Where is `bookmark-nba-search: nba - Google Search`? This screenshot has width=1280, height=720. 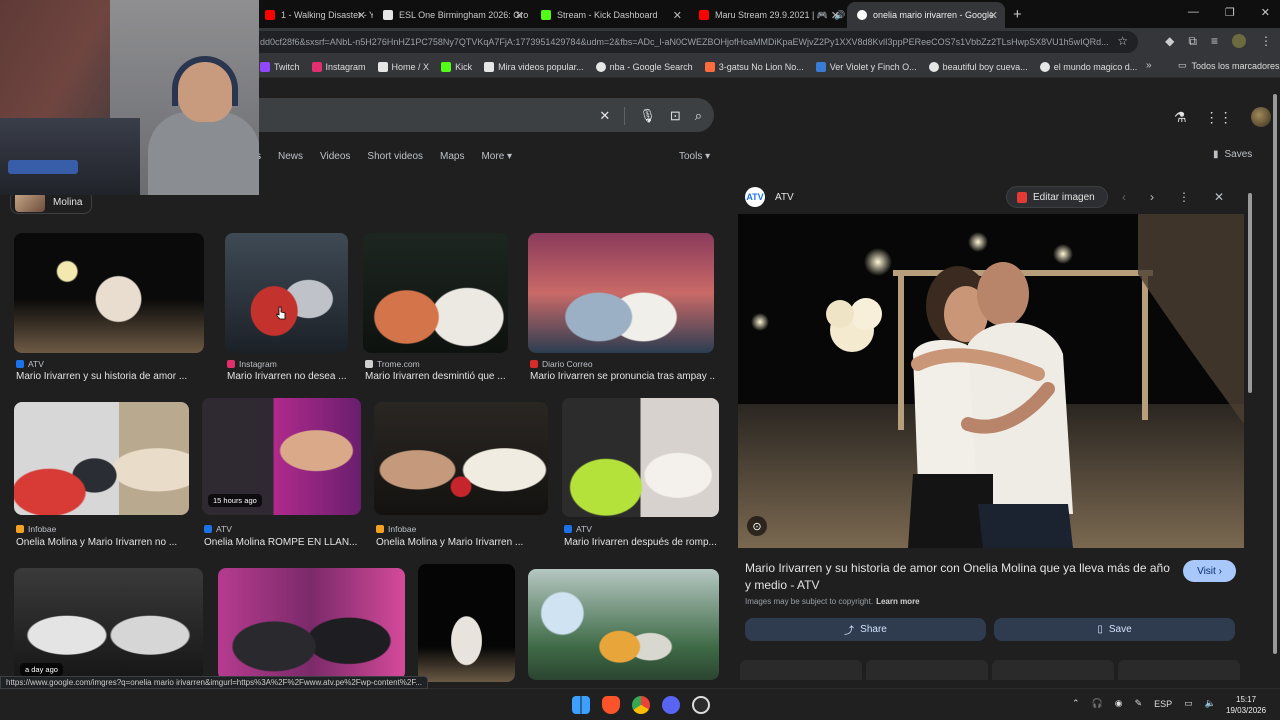 bookmark-nba-search: nba - Google Search is located at coordinates (644, 66).